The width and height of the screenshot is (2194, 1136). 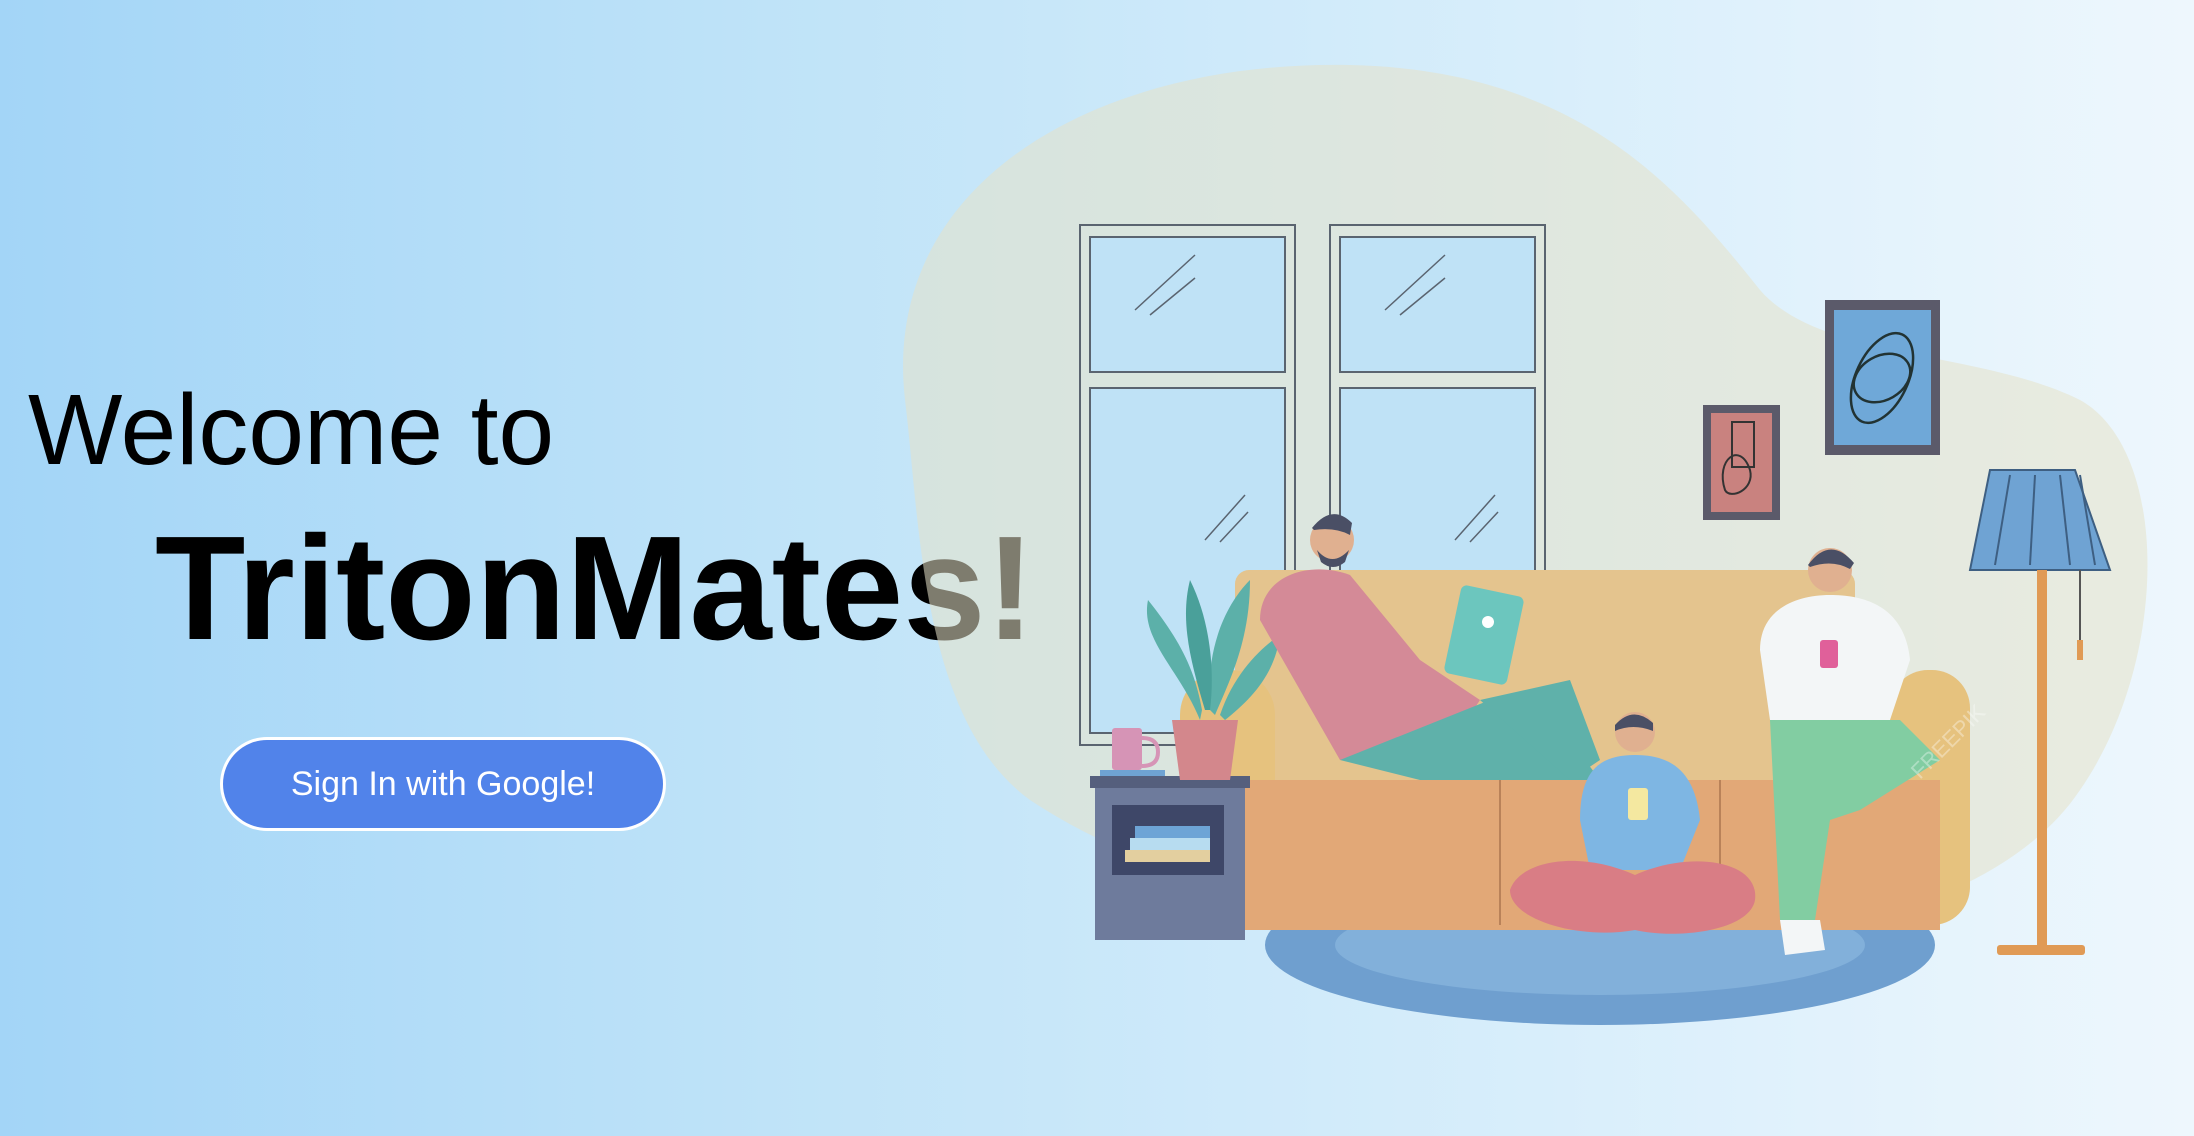 I want to click on google-signin-label: Sign In with Google!, so click(x=443, y=783).